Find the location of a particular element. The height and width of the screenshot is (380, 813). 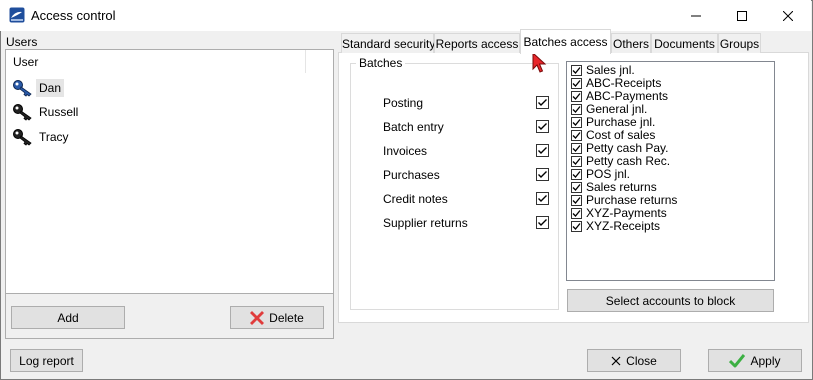

log-report-label: Log report is located at coordinates (46, 360).